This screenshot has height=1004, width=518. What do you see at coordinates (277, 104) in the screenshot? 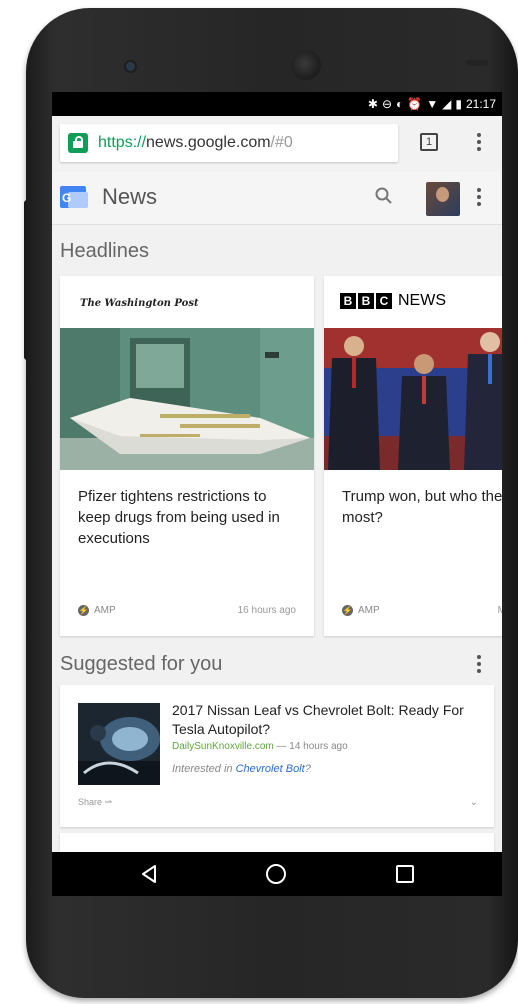
I see `status-bar: ✱ ⊖ ◐ ⏰ ▼ ◢ ▮ 21:17` at bounding box center [277, 104].